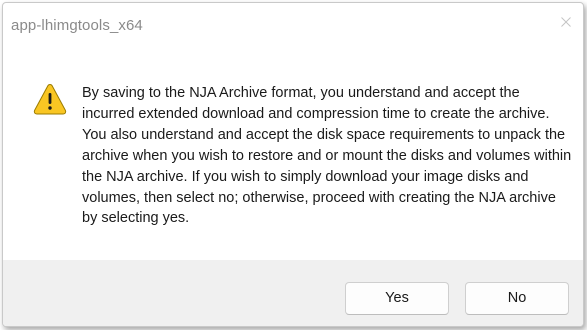 The width and height of the screenshot is (587, 330). I want to click on close-button, so click(563, 23).